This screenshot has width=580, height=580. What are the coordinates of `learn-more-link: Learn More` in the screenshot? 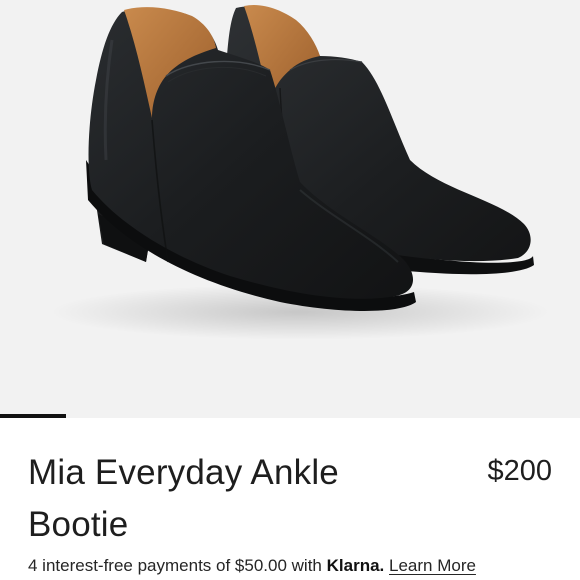 It's located at (432, 565).